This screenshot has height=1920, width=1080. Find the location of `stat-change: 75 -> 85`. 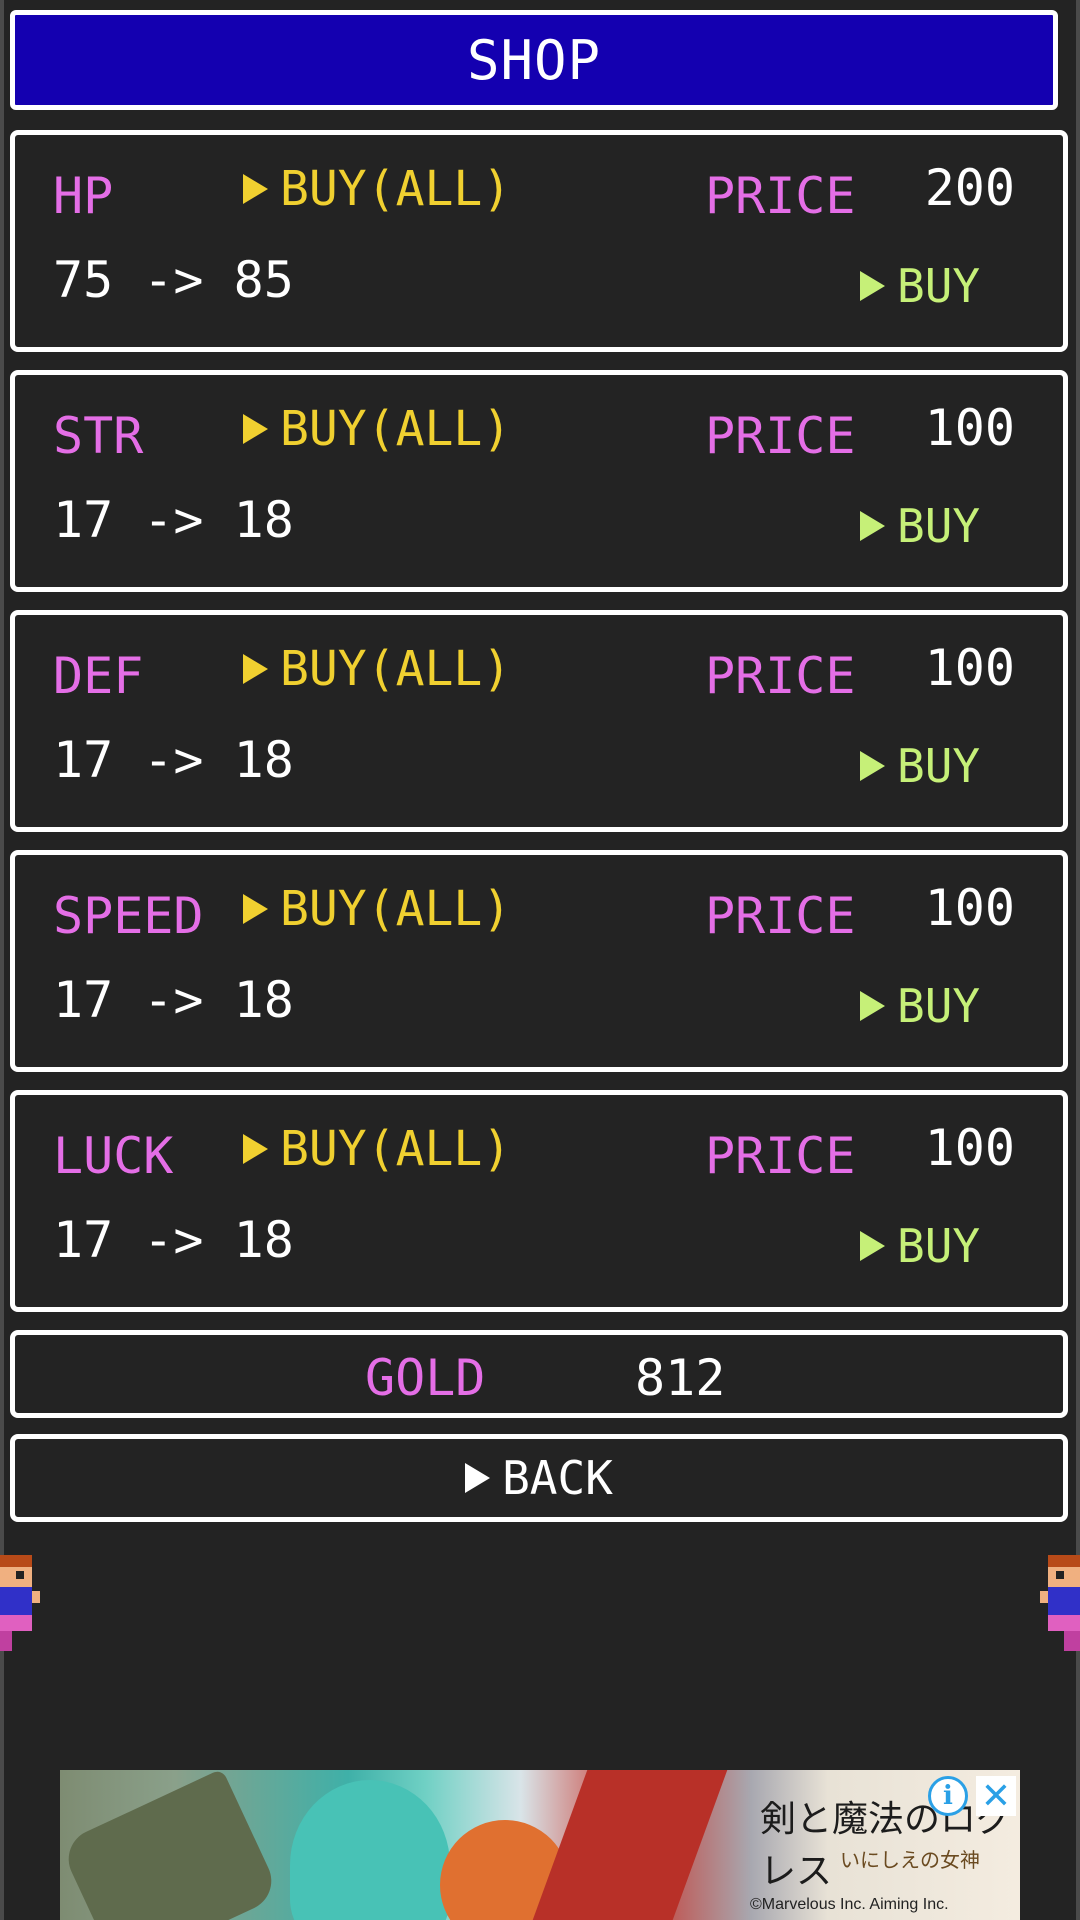

stat-change: 75 -> 85 is located at coordinates (173, 280).